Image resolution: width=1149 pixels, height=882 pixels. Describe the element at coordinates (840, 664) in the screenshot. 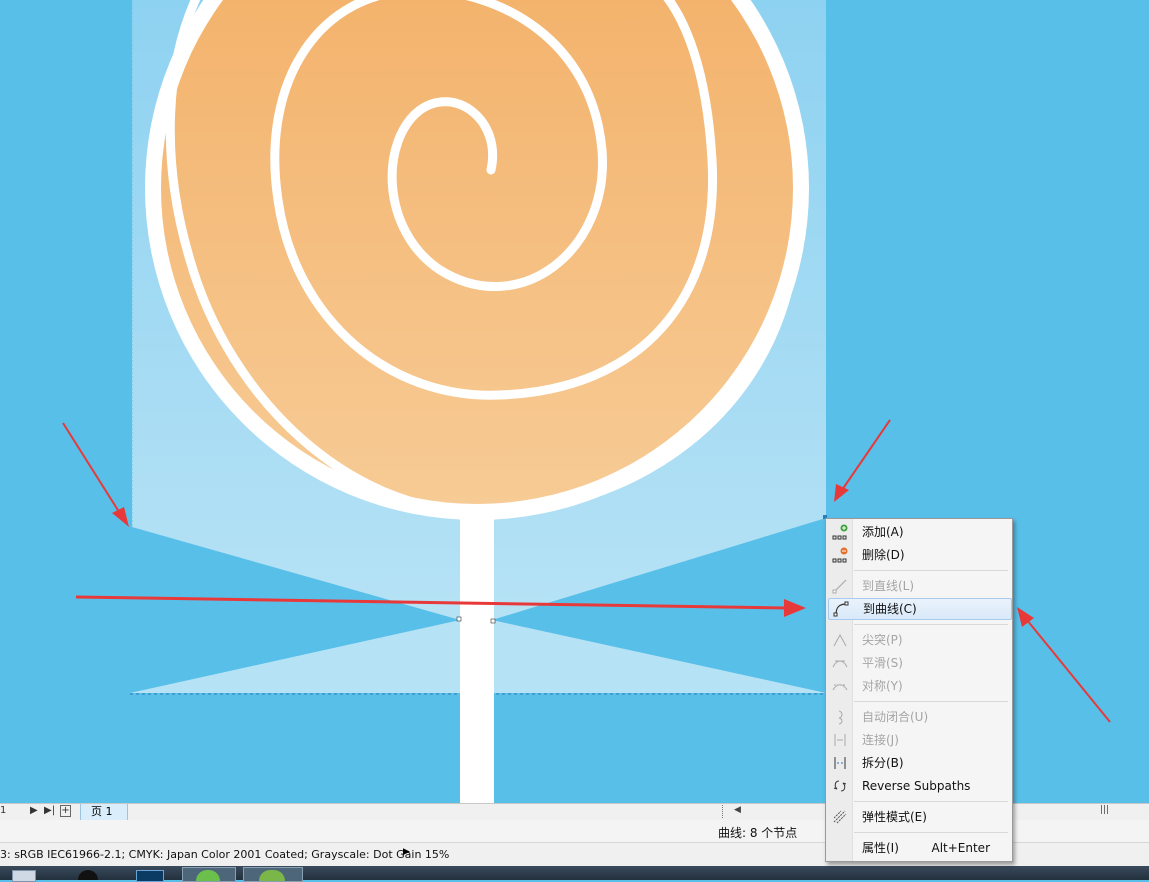

I see `smooth-icon` at that location.